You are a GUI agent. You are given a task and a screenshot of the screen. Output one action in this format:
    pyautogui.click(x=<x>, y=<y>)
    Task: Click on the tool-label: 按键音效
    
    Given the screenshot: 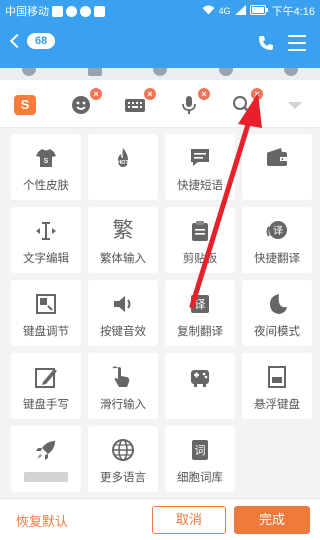 What is the action you would take?
    pyautogui.click(x=123, y=332)
    